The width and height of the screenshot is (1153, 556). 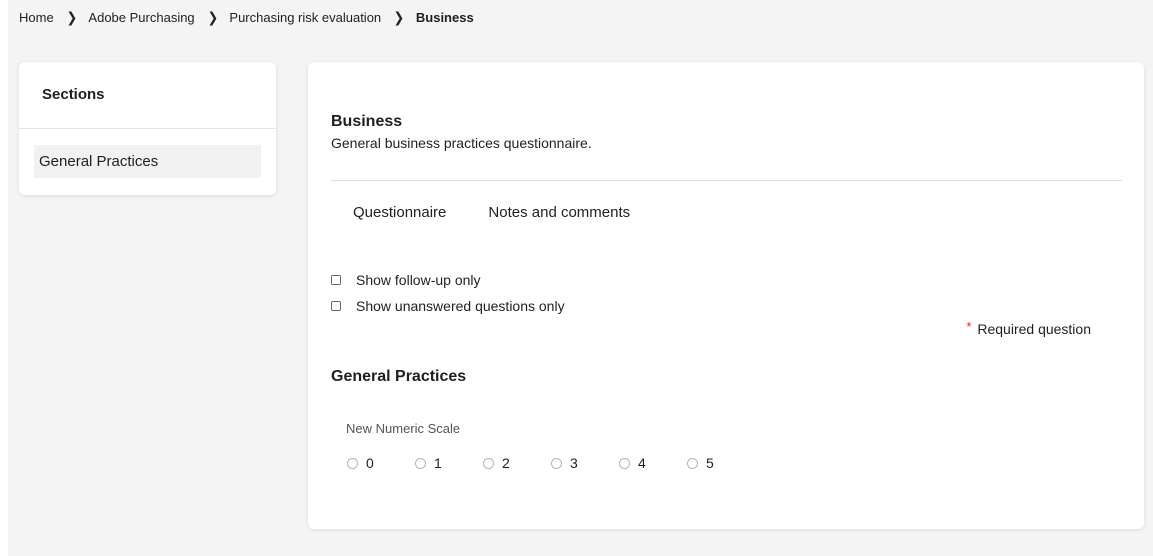 I want to click on sections-title: Sections, so click(x=73, y=94).